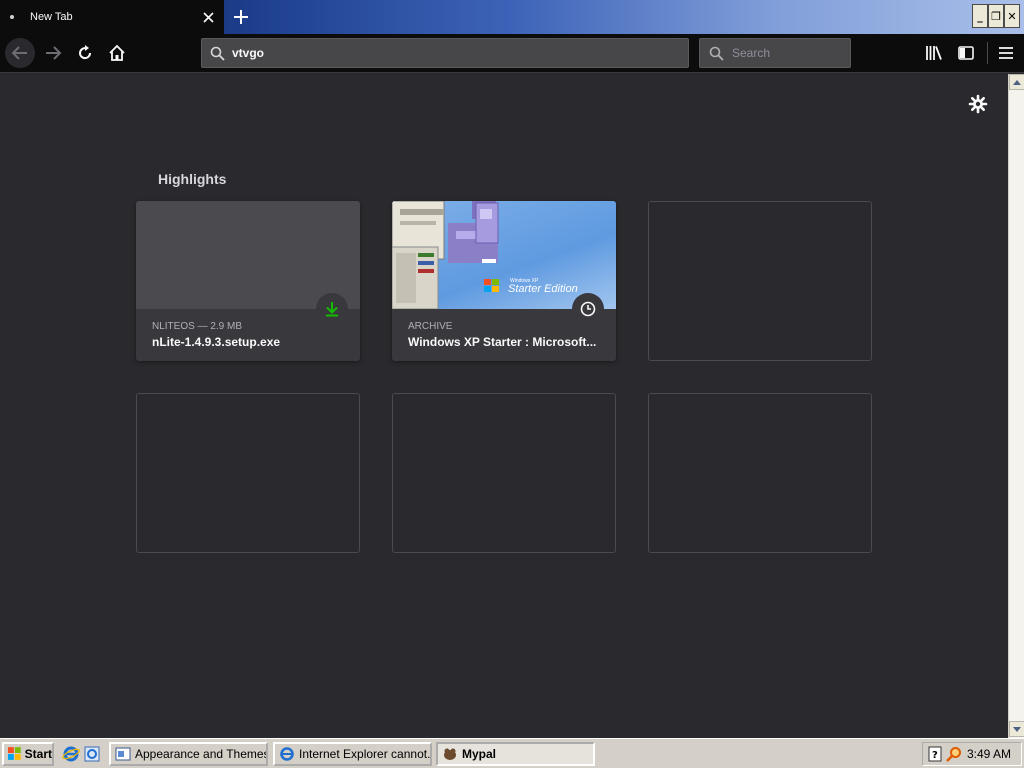 The width and height of the screenshot is (1024, 768). What do you see at coordinates (112, 17) in the screenshot?
I see `tab-new-tab: New Tab` at bounding box center [112, 17].